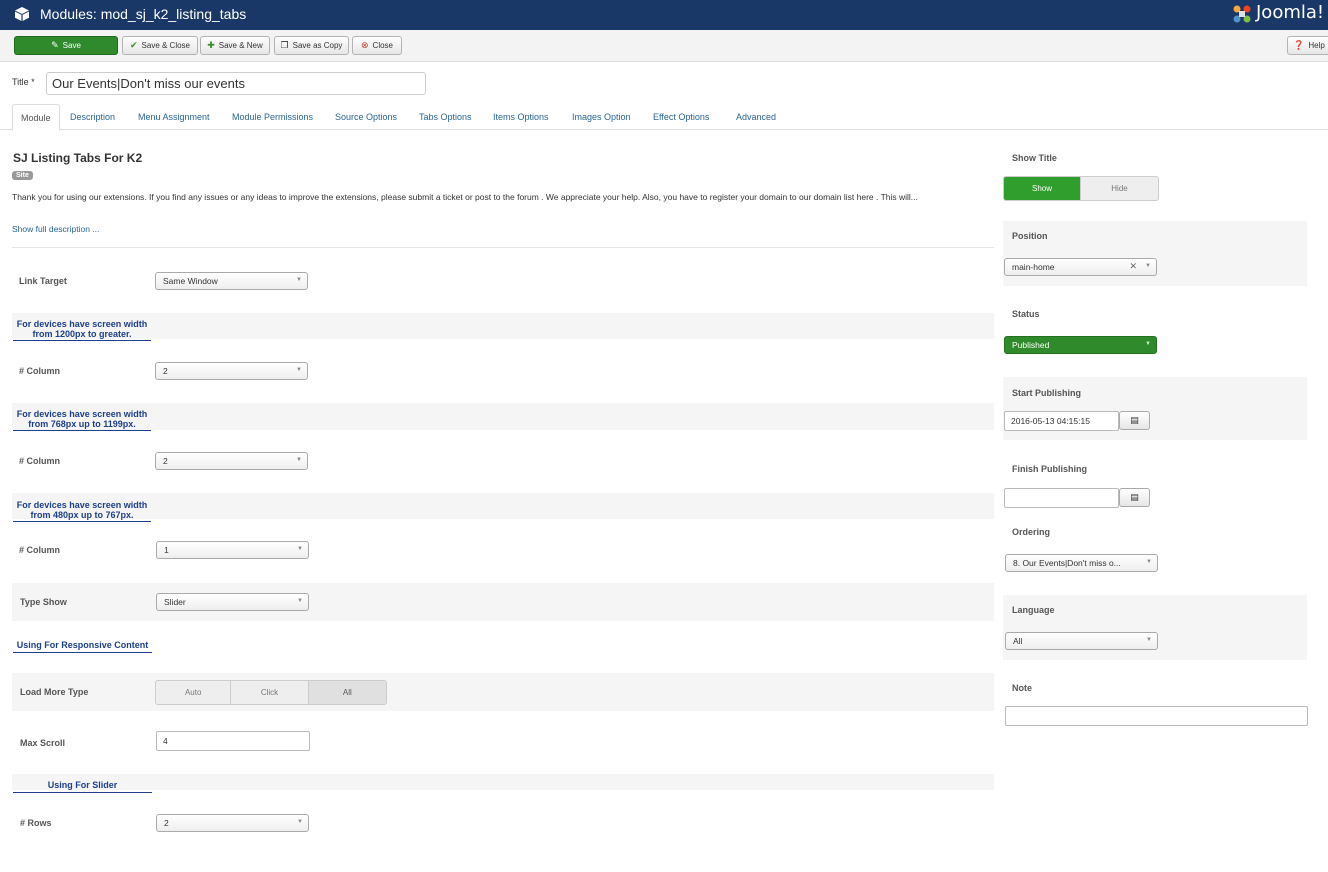 The height and width of the screenshot is (872, 1328). What do you see at coordinates (317, 45) in the screenshot?
I see `save-copy-label: Save as Copy` at bounding box center [317, 45].